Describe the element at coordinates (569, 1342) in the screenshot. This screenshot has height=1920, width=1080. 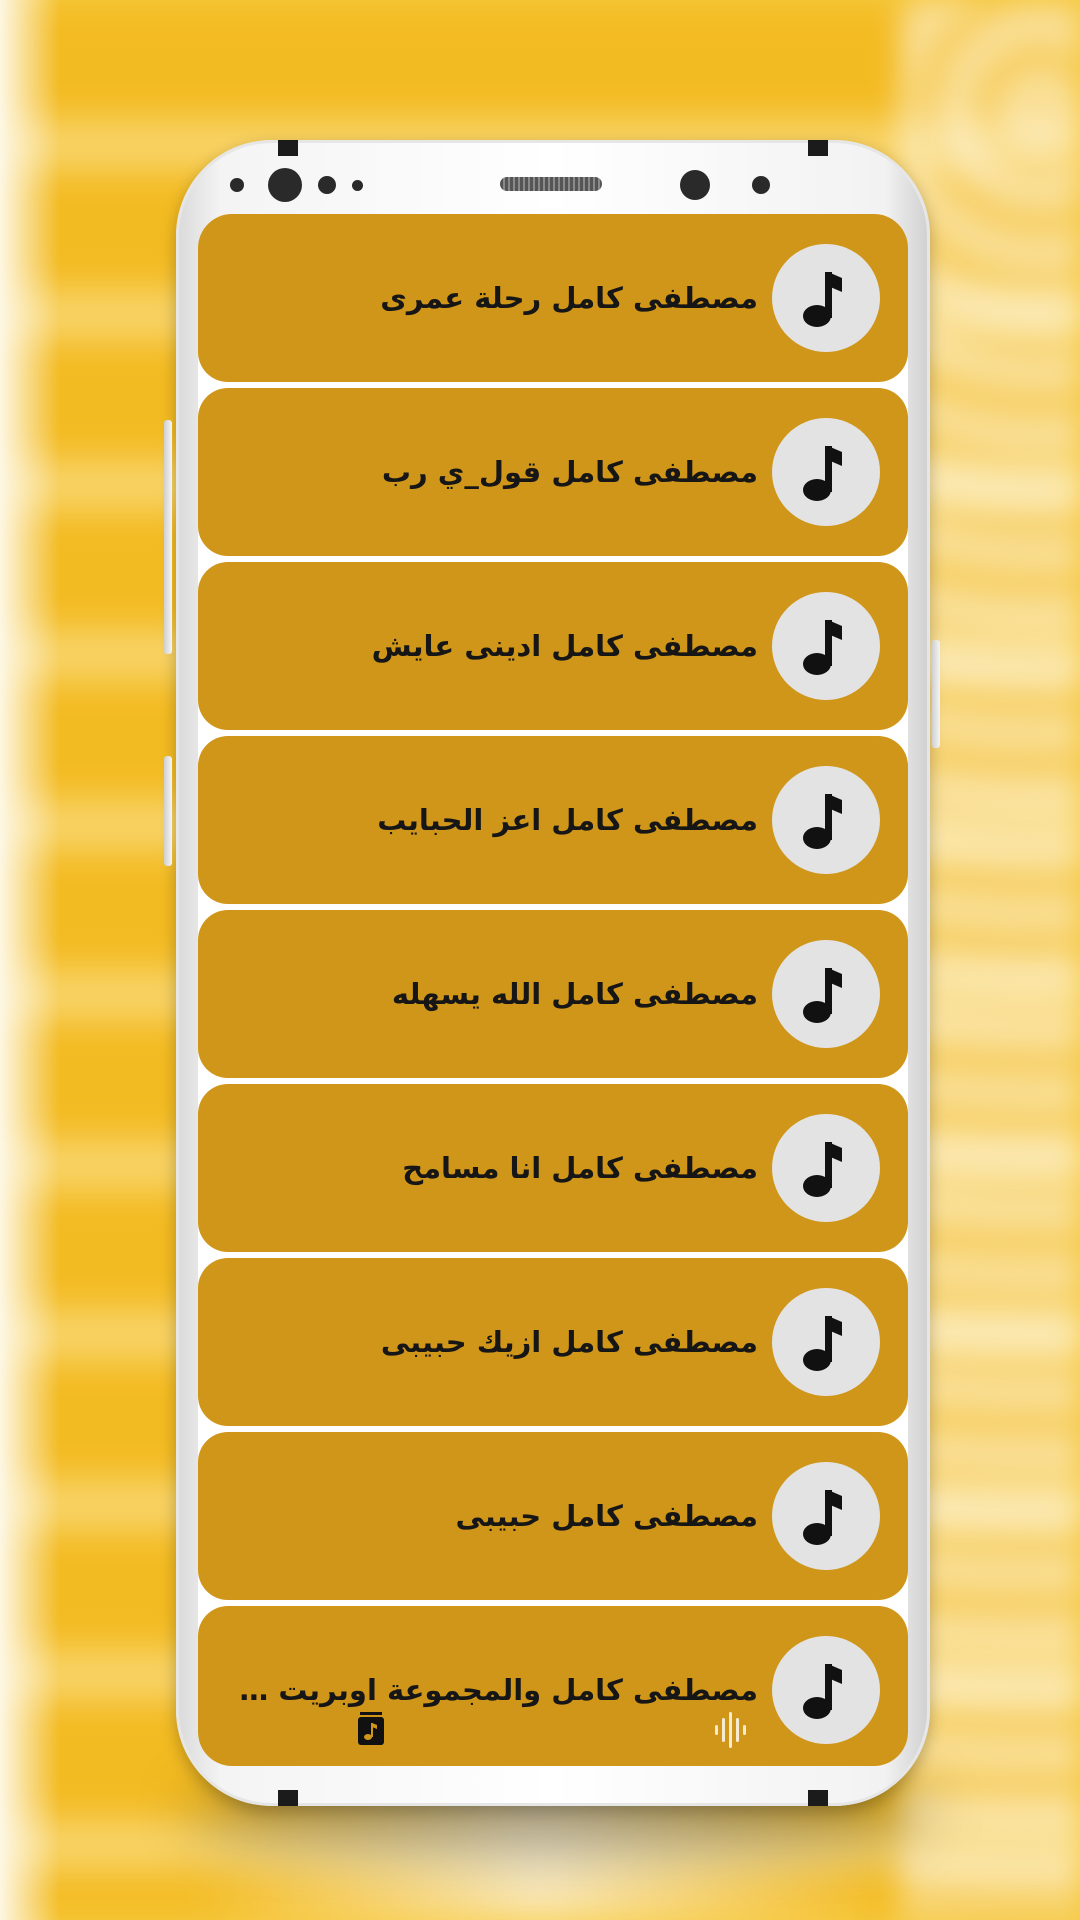
I see `song-title: مصطفى كامل ازيك حبيبى` at that location.